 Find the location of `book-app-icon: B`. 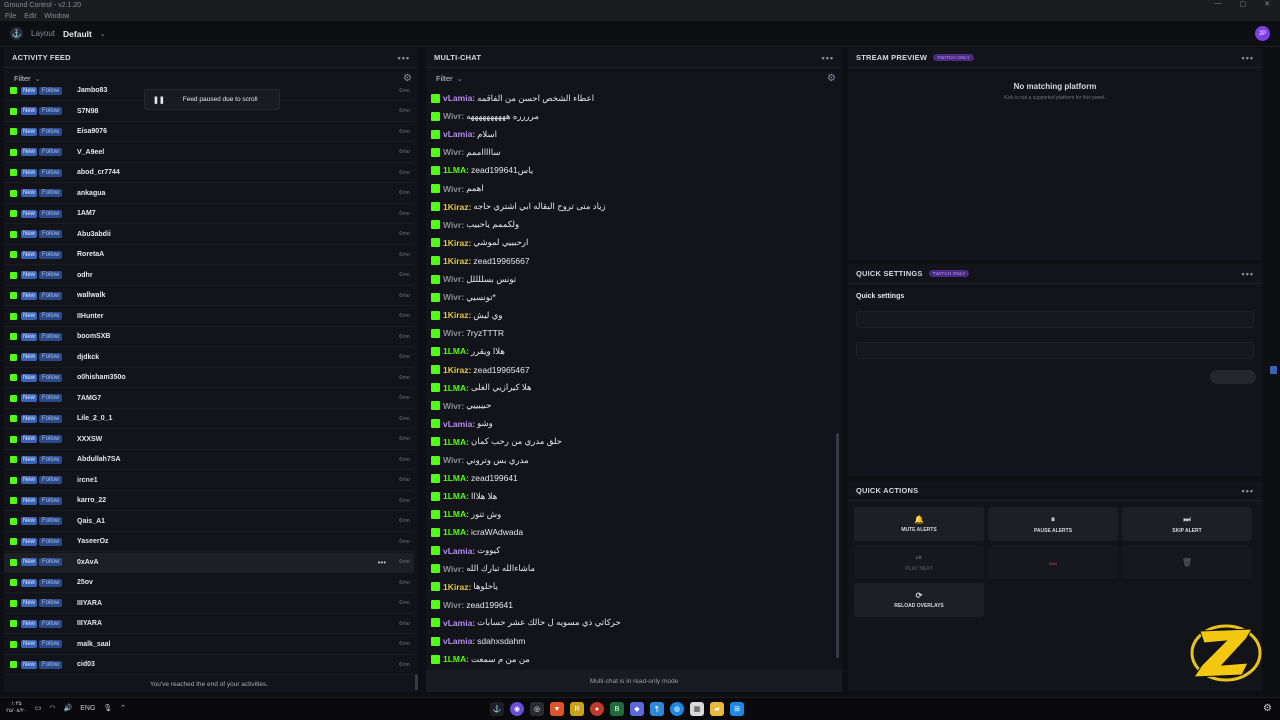

book-app-icon: B is located at coordinates (617, 709).